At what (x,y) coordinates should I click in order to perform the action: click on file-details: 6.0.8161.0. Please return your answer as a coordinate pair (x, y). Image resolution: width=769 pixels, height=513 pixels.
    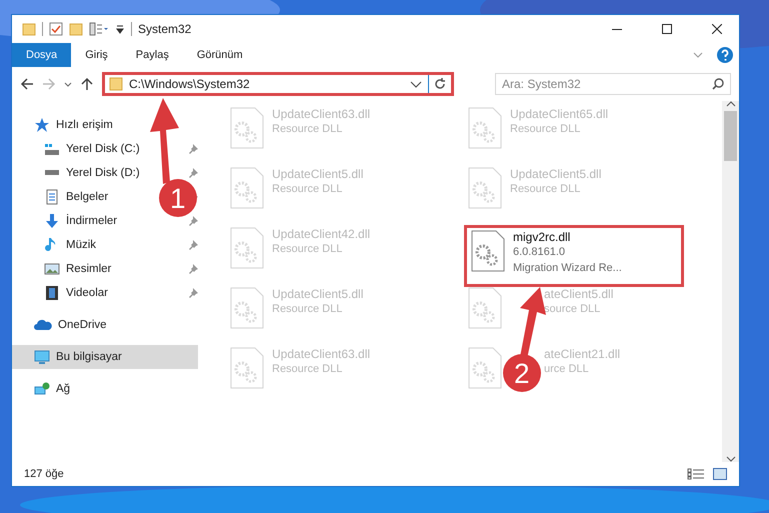
    Looking at the image, I should click on (539, 252).